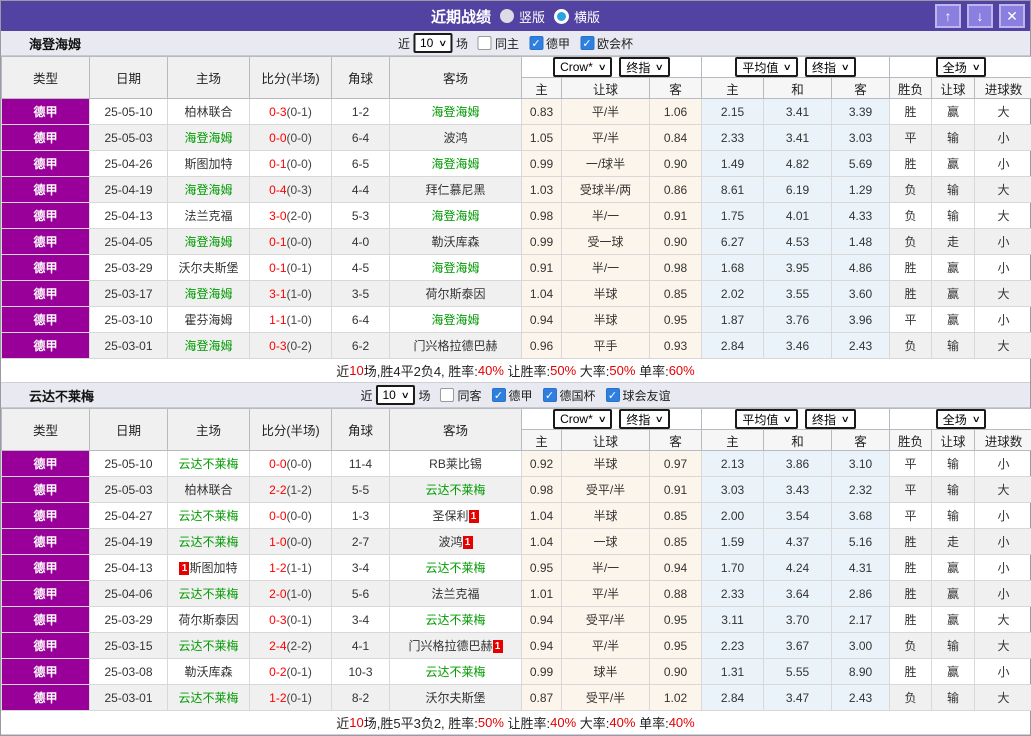 The height and width of the screenshot is (736, 1031). I want to click on europe-away-odds-cell: 3.03, so click(861, 138).